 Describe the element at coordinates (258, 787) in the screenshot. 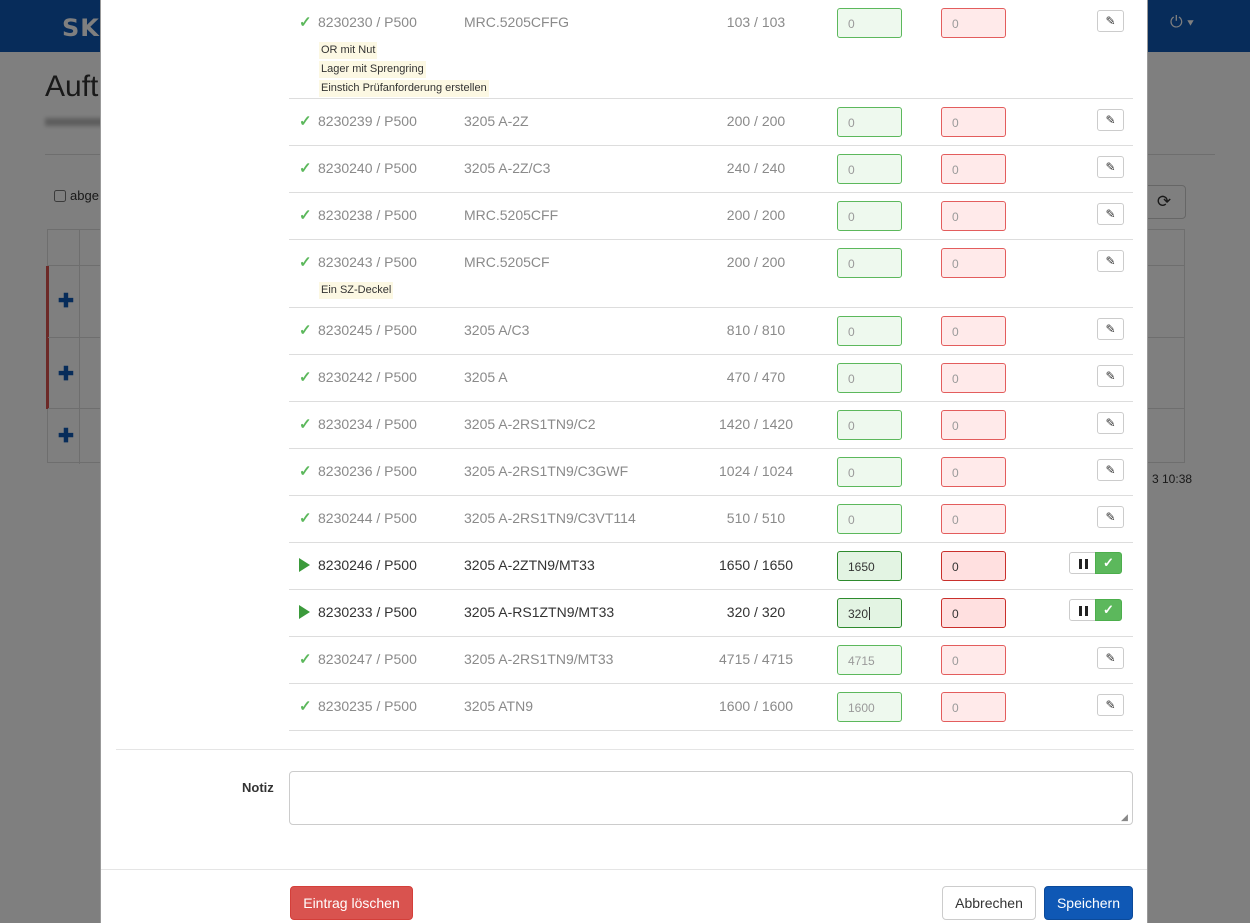

I see `notiz-label: Notiz` at that location.